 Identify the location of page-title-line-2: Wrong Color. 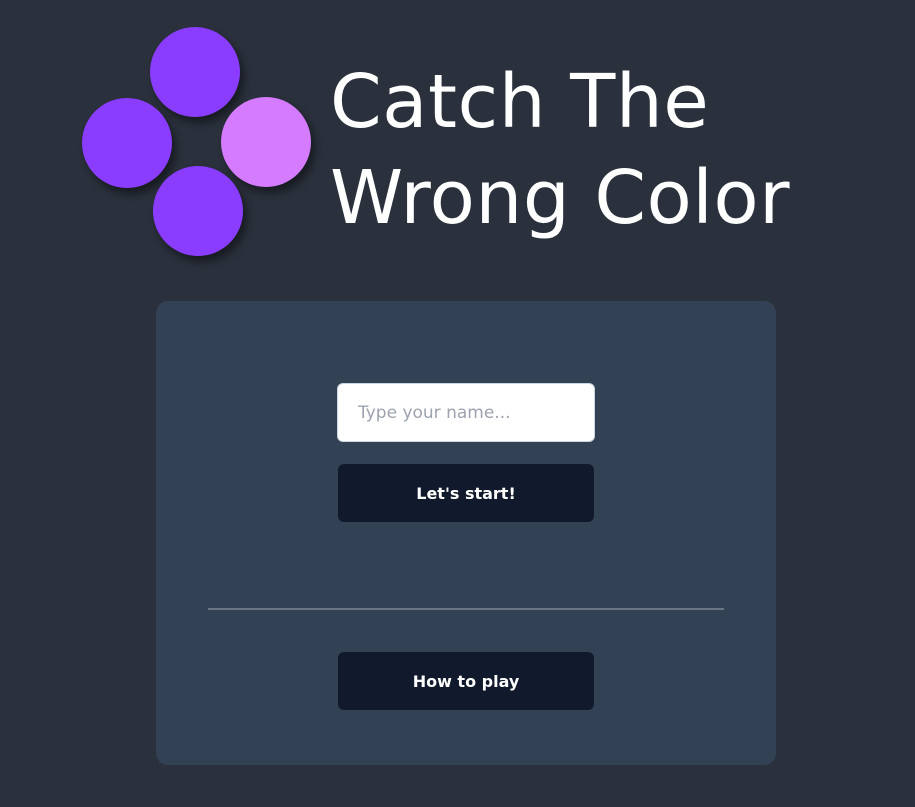
(560, 198).